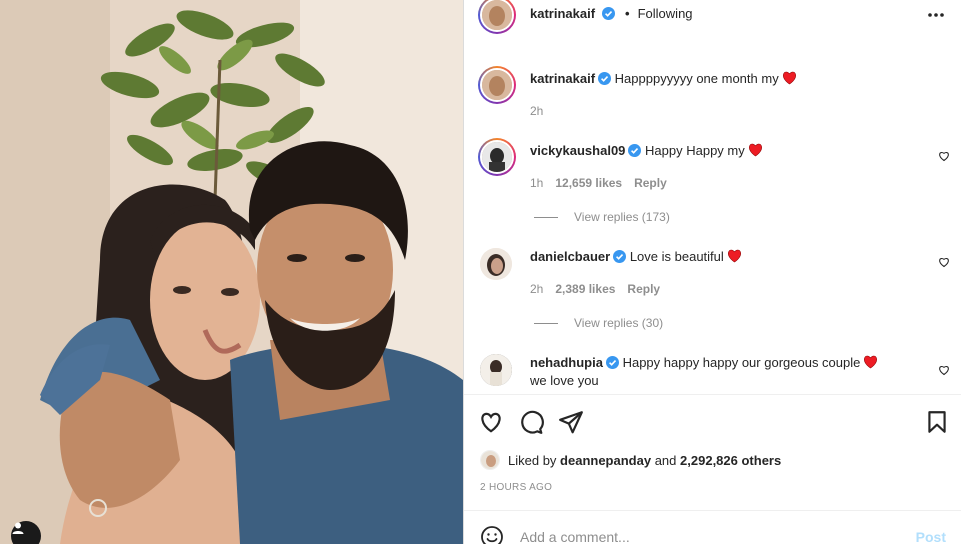 This screenshot has width=961, height=544. I want to click on user-tag-button, so click(26, 532).